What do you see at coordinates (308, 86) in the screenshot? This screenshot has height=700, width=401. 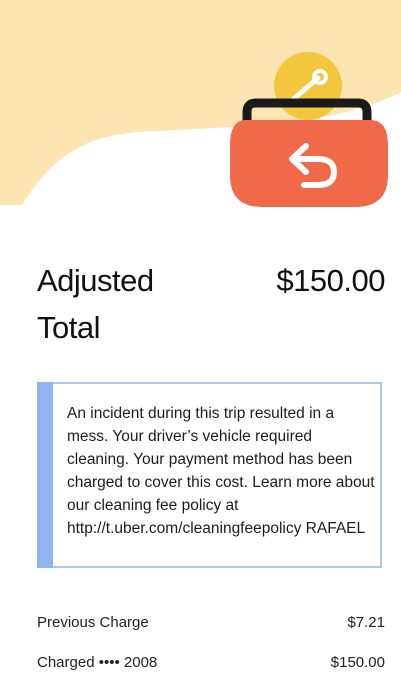 I see `coin-icon` at bounding box center [308, 86].